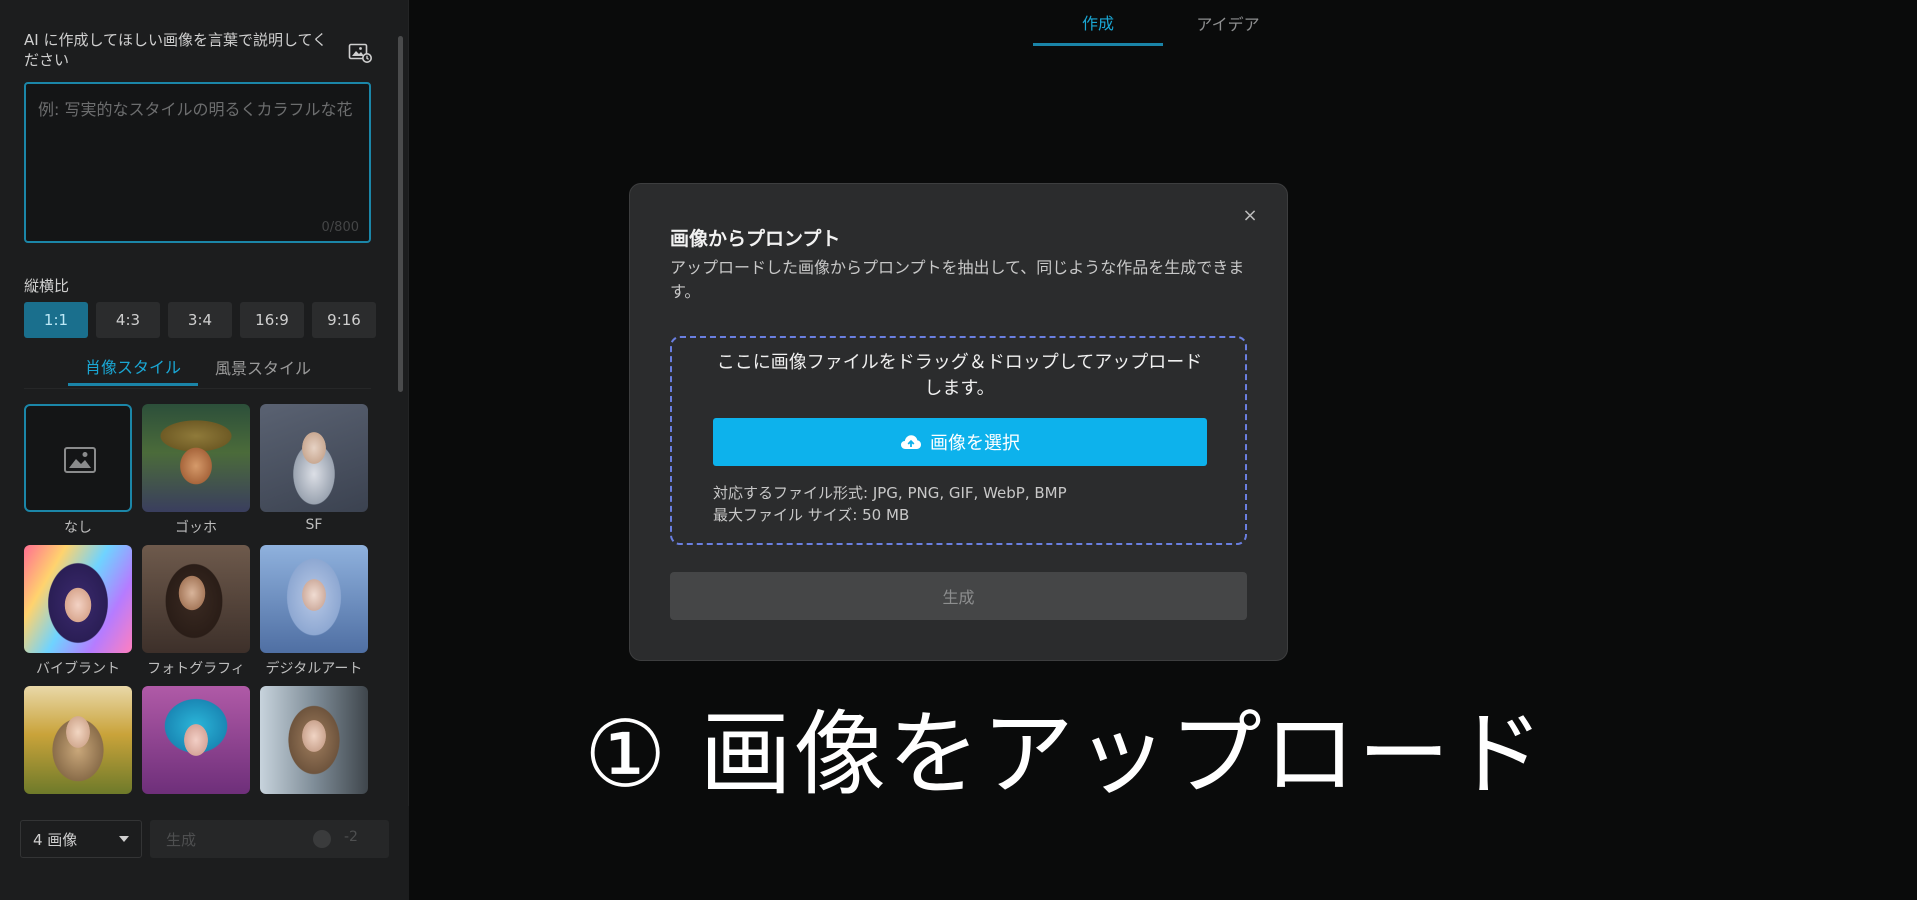 The width and height of the screenshot is (1917, 900). Describe the element at coordinates (196, 458) in the screenshot. I see `style-thumb-gogh` at that location.